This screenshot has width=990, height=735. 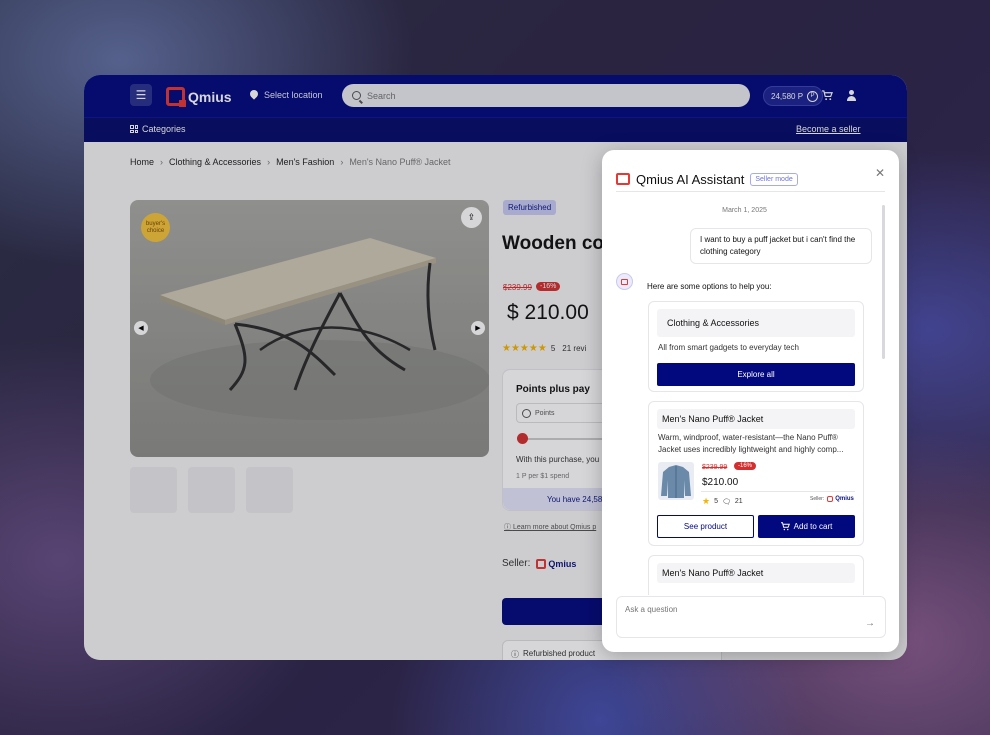 I want to click on categories-button: Categories, so click(x=158, y=129).